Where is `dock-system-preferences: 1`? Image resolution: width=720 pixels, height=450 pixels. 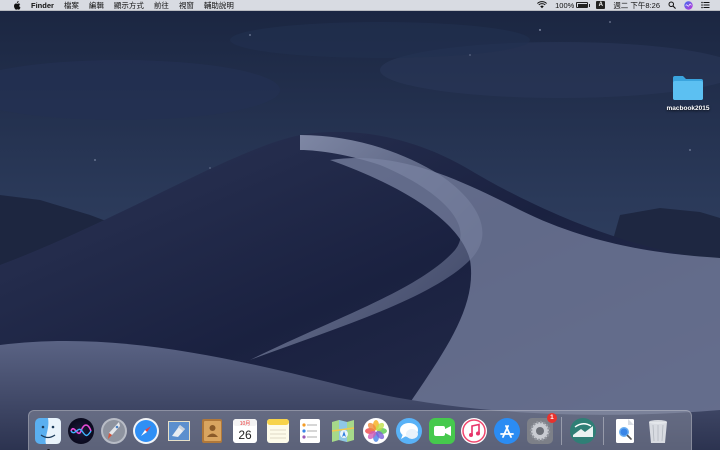 dock-system-preferences: 1 is located at coordinates (541, 429).